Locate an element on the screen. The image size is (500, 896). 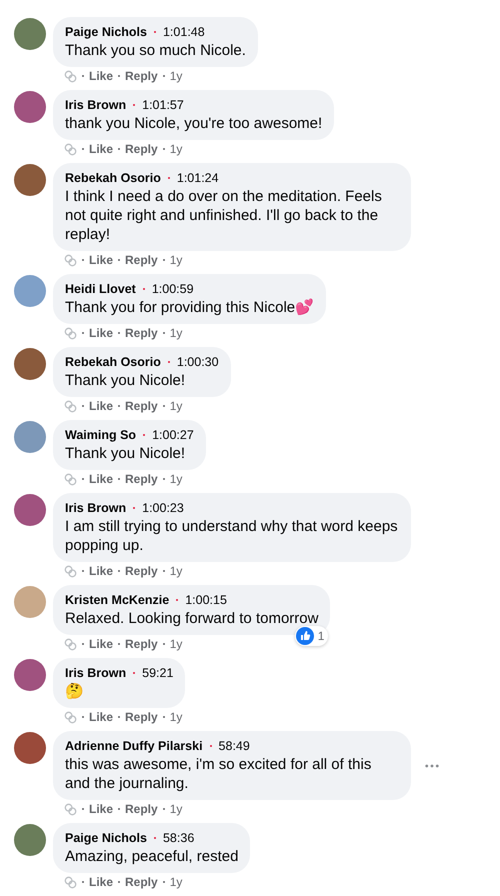
commenter-name: Heidi Llovet is located at coordinates (100, 289).